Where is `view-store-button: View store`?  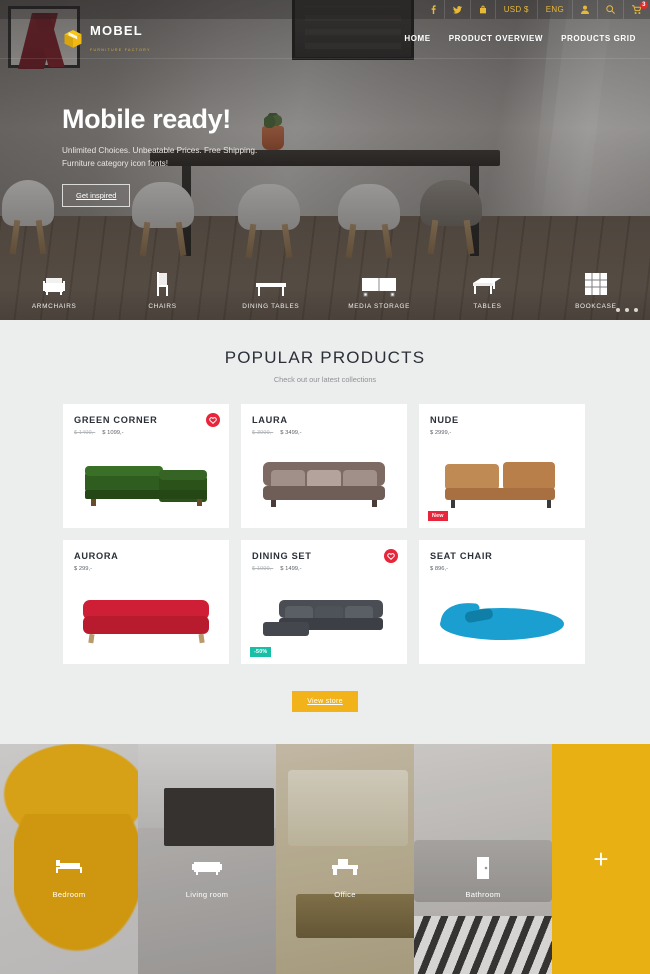 view-store-button: View store is located at coordinates (325, 701).